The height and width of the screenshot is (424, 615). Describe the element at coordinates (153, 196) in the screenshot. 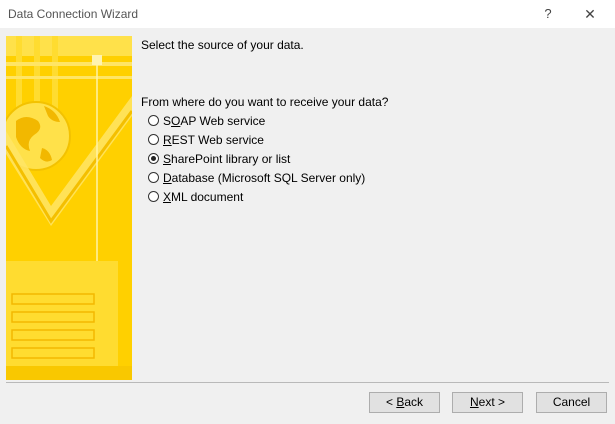

I see `radio-xml` at that location.